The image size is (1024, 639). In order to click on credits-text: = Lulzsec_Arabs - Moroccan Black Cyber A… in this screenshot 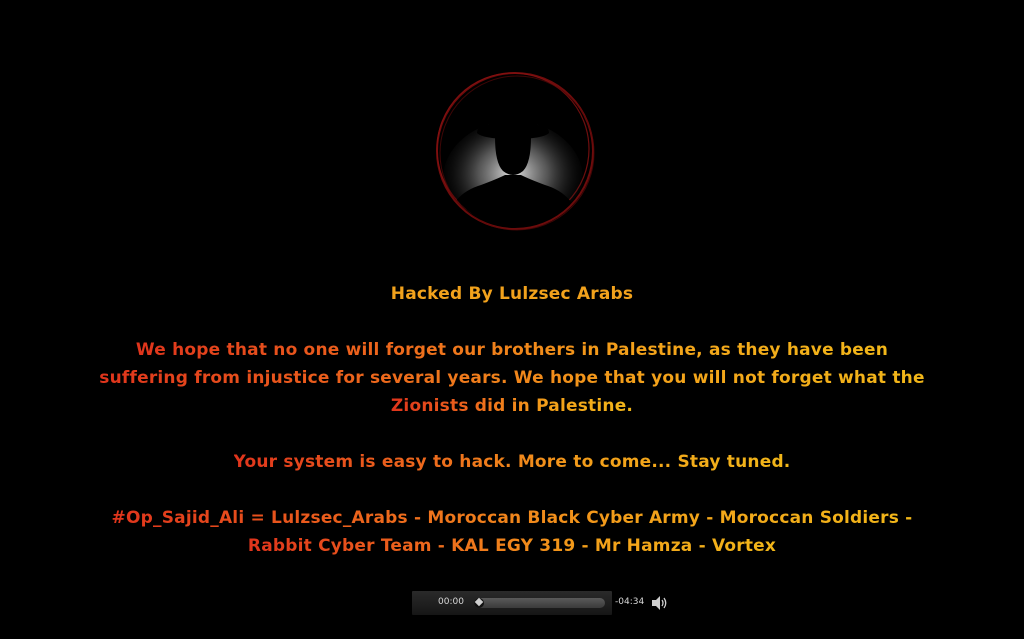, I will do `click(578, 532)`.